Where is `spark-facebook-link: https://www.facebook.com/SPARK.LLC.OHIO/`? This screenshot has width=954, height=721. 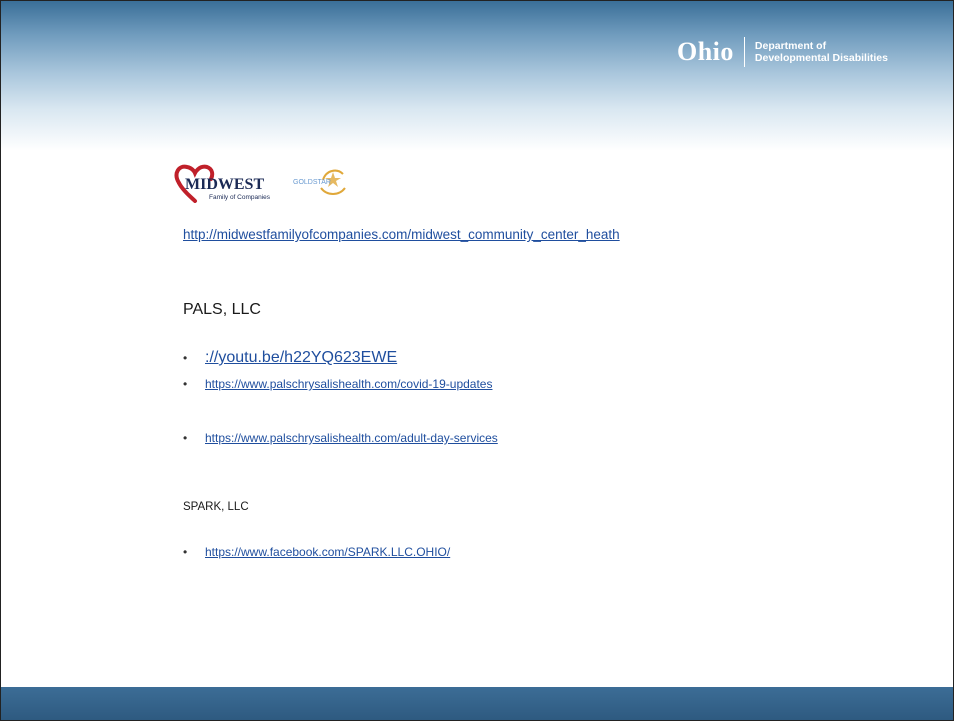
spark-facebook-link: https://www.facebook.com/SPARK.LLC.OHIO/ is located at coordinates (327, 552).